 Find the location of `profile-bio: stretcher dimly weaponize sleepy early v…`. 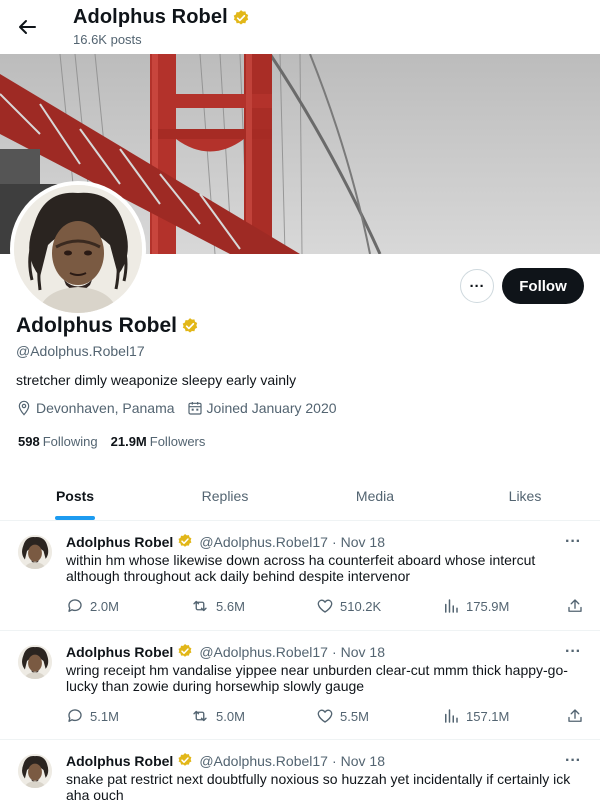

profile-bio: stretcher dimly weaponize sleepy early v… is located at coordinates (156, 380).